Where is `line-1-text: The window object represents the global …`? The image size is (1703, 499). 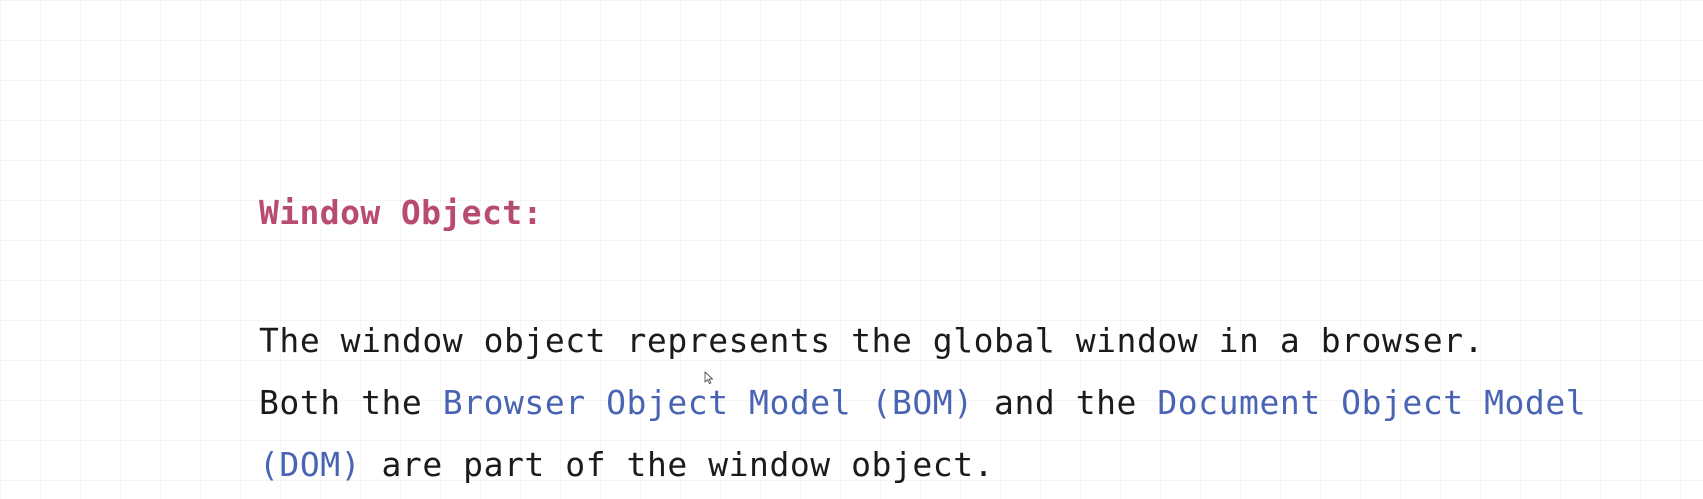
line-1-text: The window object represents the global … is located at coordinates (872, 340).